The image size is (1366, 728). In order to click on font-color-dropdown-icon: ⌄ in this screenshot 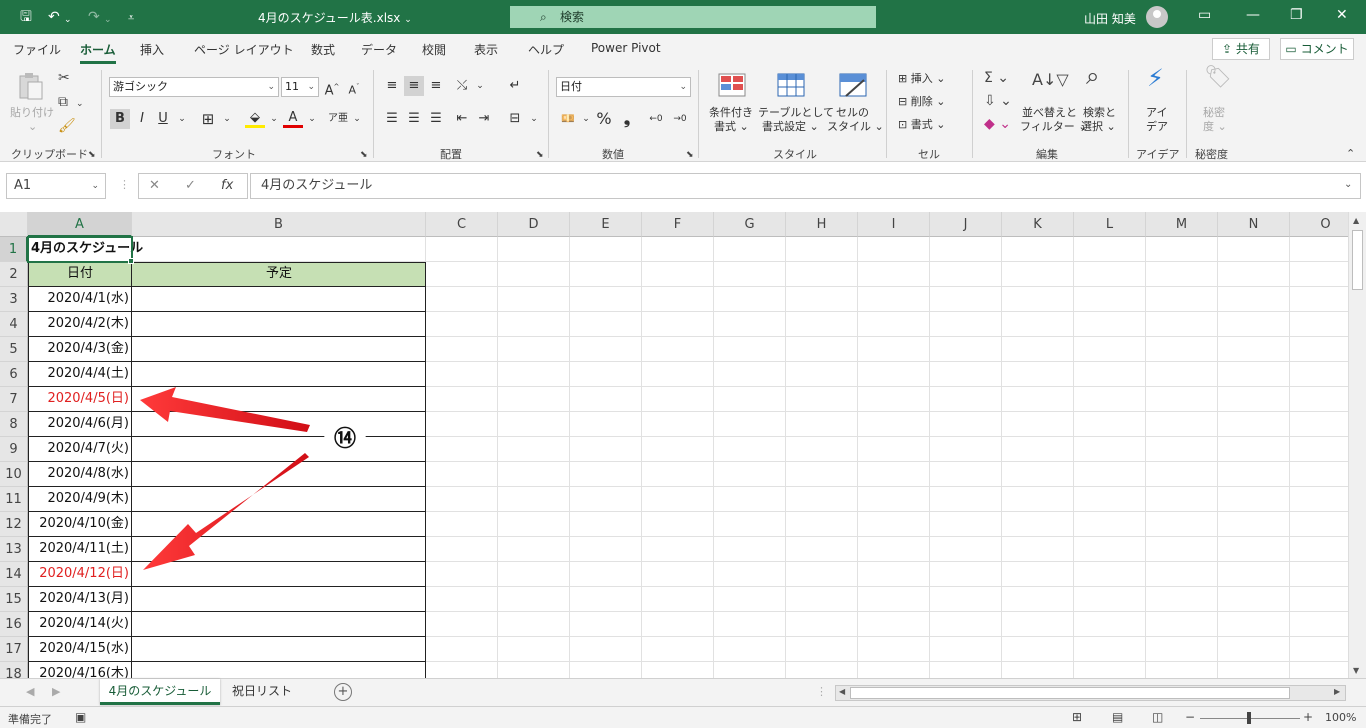, I will do `click(312, 119)`.